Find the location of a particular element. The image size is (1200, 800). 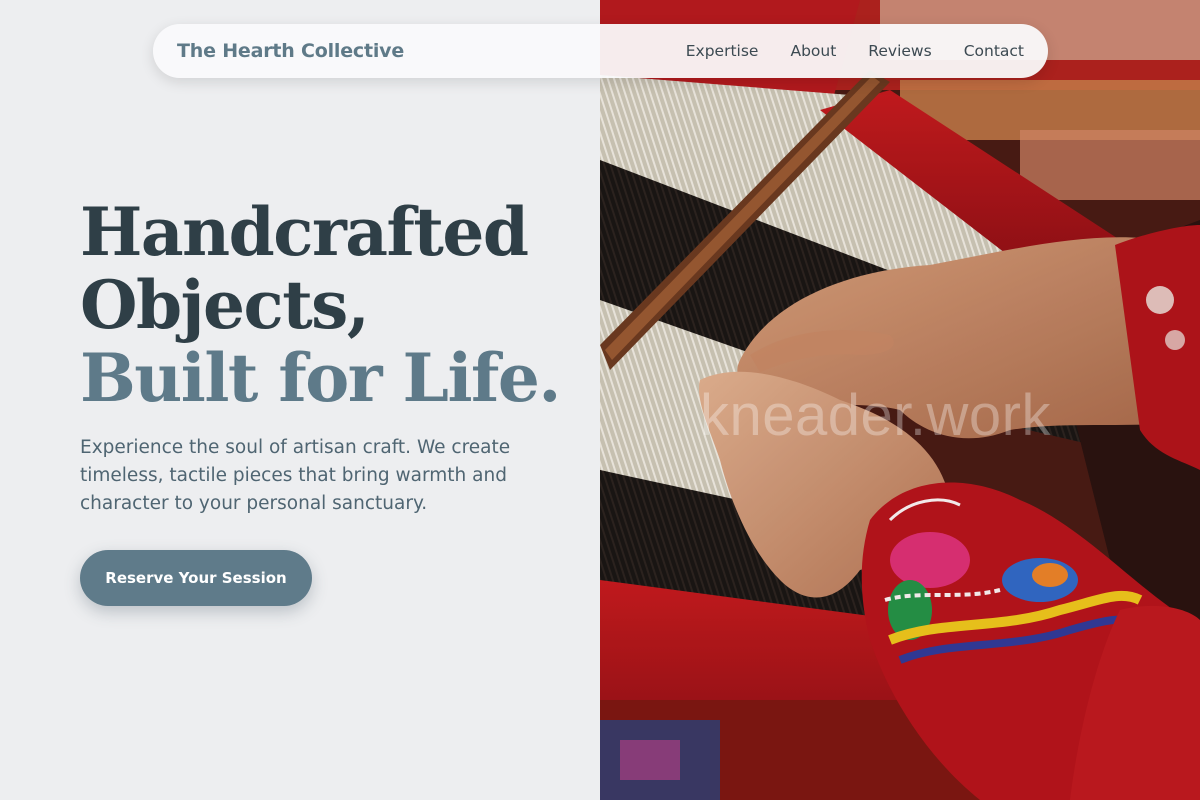

nav-link-contact: Contact is located at coordinates (994, 51).